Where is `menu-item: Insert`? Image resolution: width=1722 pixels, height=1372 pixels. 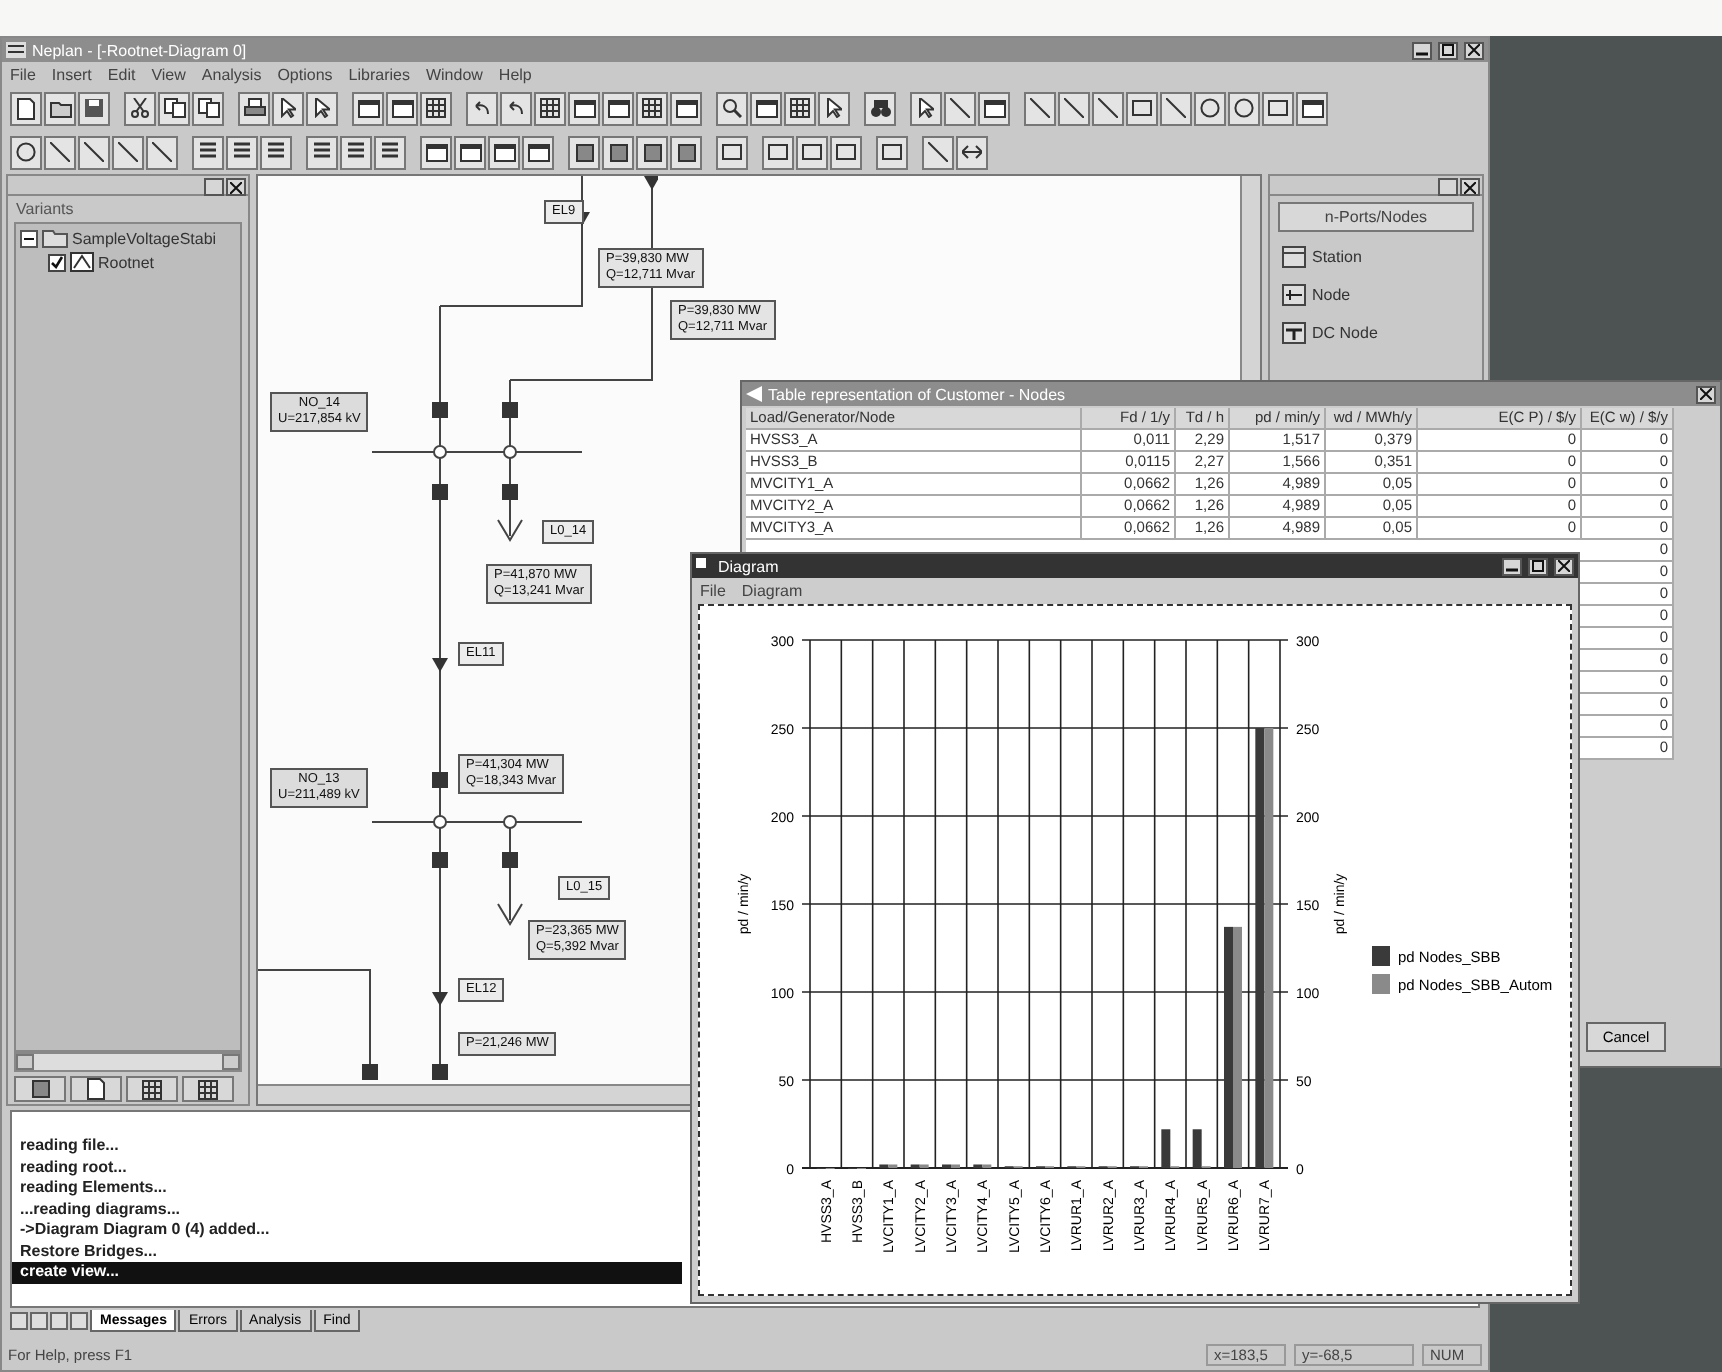
menu-item: Insert is located at coordinates (71, 74).